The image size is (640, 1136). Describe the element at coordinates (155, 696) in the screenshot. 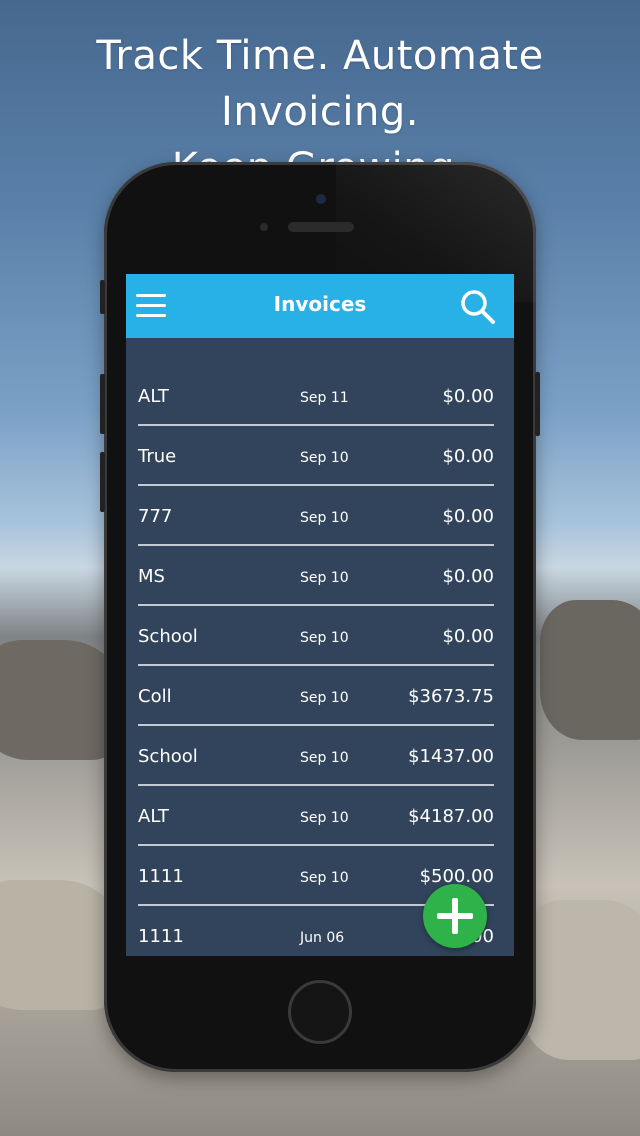

I see `invoice-client: Coll` at that location.